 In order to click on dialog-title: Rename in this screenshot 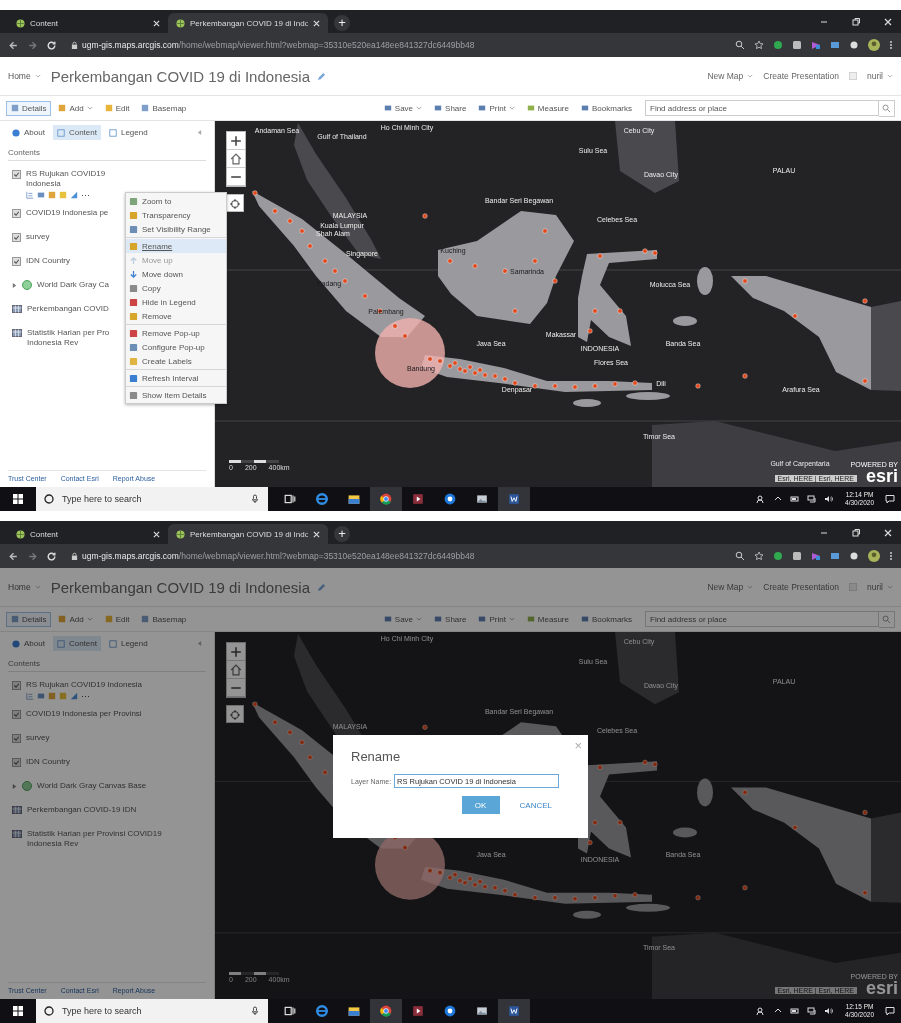, I will do `click(376, 756)`.